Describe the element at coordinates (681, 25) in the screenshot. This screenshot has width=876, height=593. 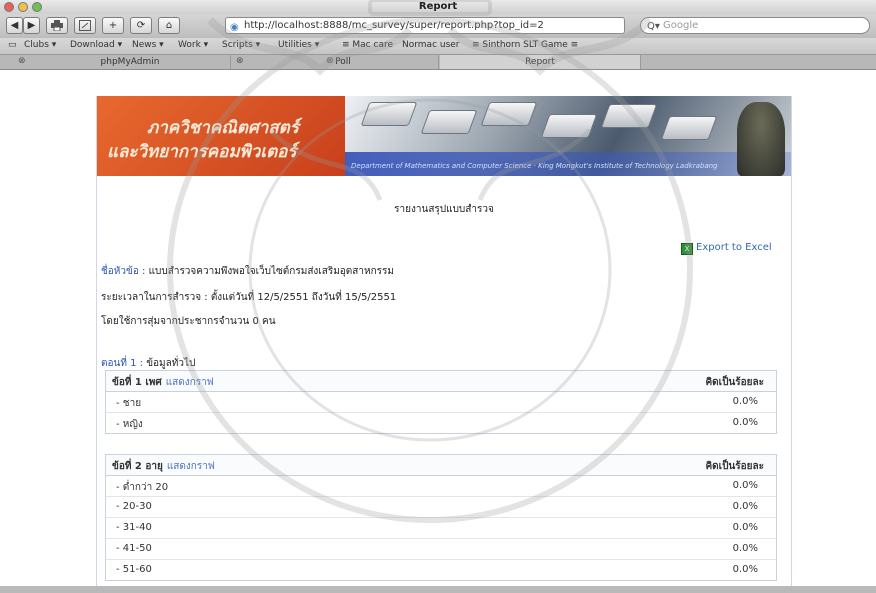
I see `search-placeholder: Google` at that location.